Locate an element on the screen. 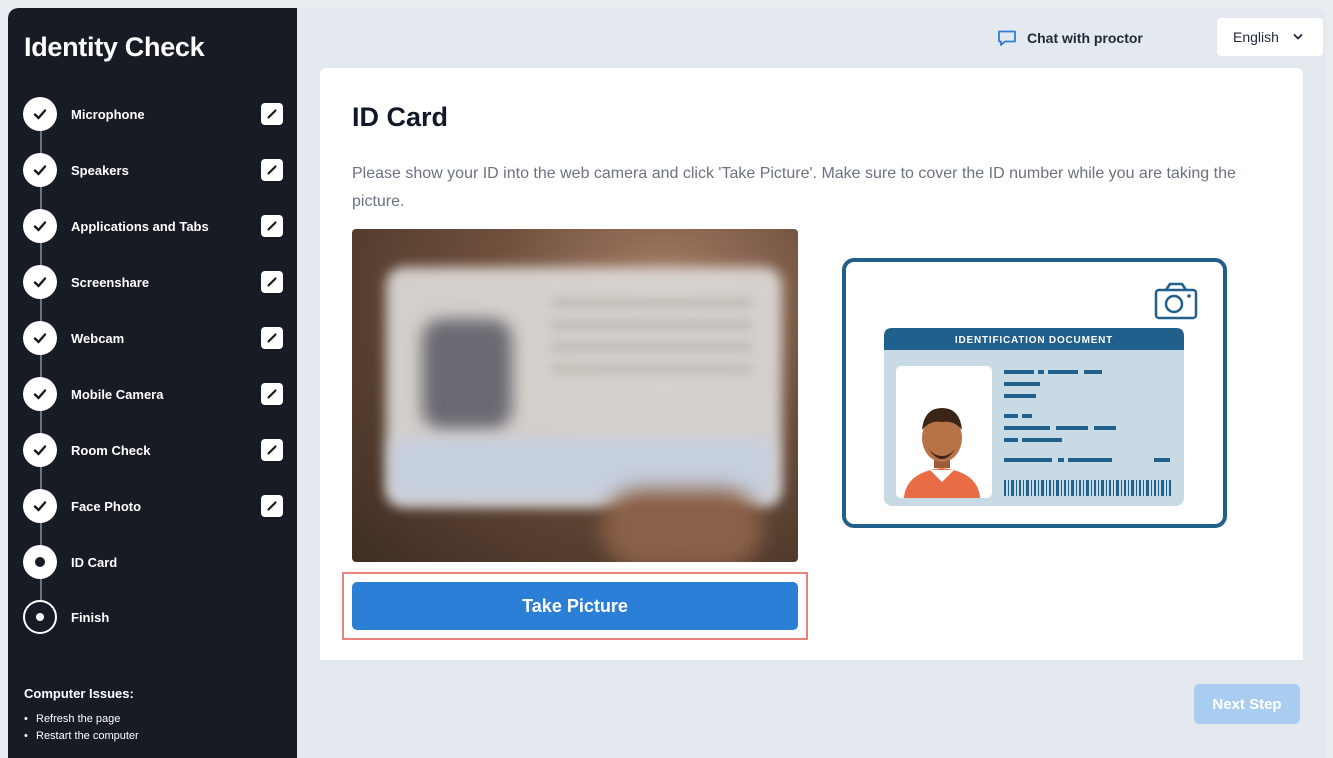 This screenshot has height=758, width=1333. id-card-illustration: IDENTIFICATION DOCUMENT is located at coordinates (1034, 394).